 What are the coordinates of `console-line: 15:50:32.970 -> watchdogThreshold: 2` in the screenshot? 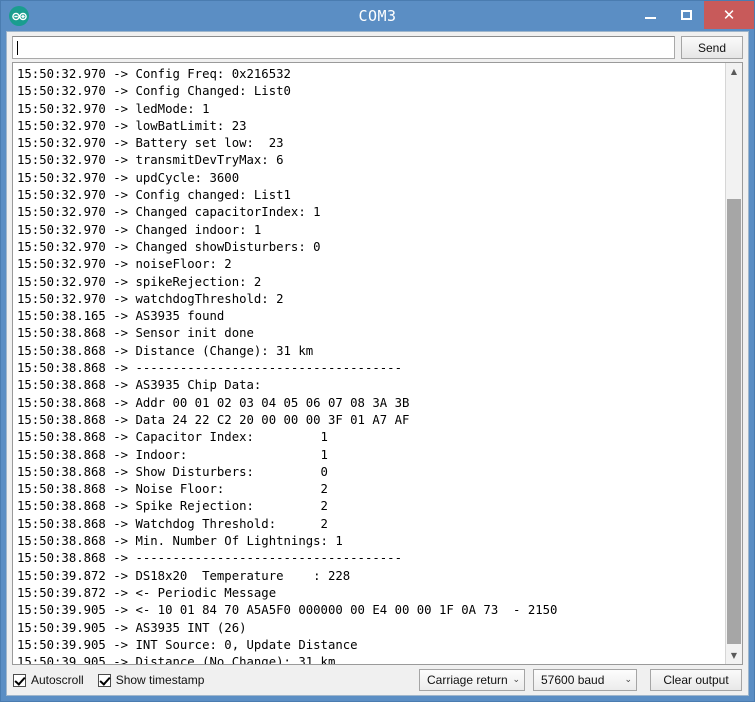 It's located at (150, 298).